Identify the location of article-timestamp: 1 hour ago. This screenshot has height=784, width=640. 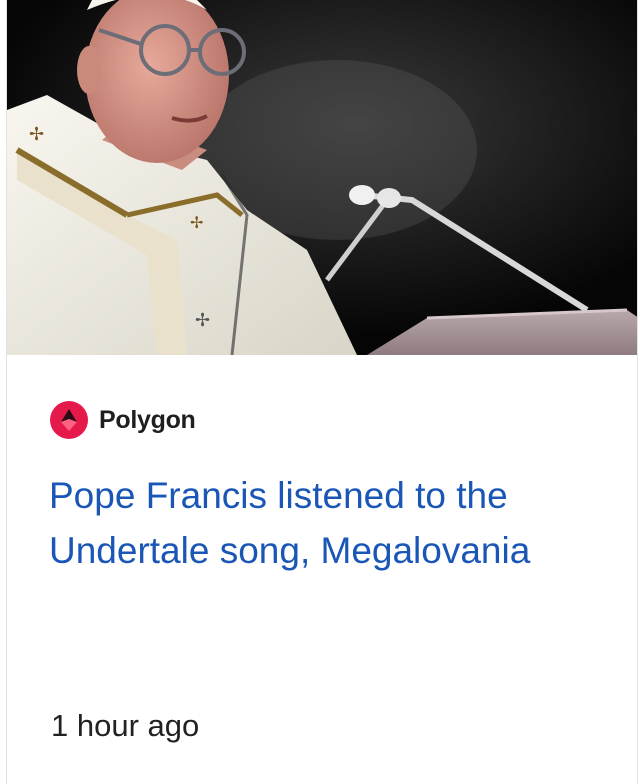
(125, 725).